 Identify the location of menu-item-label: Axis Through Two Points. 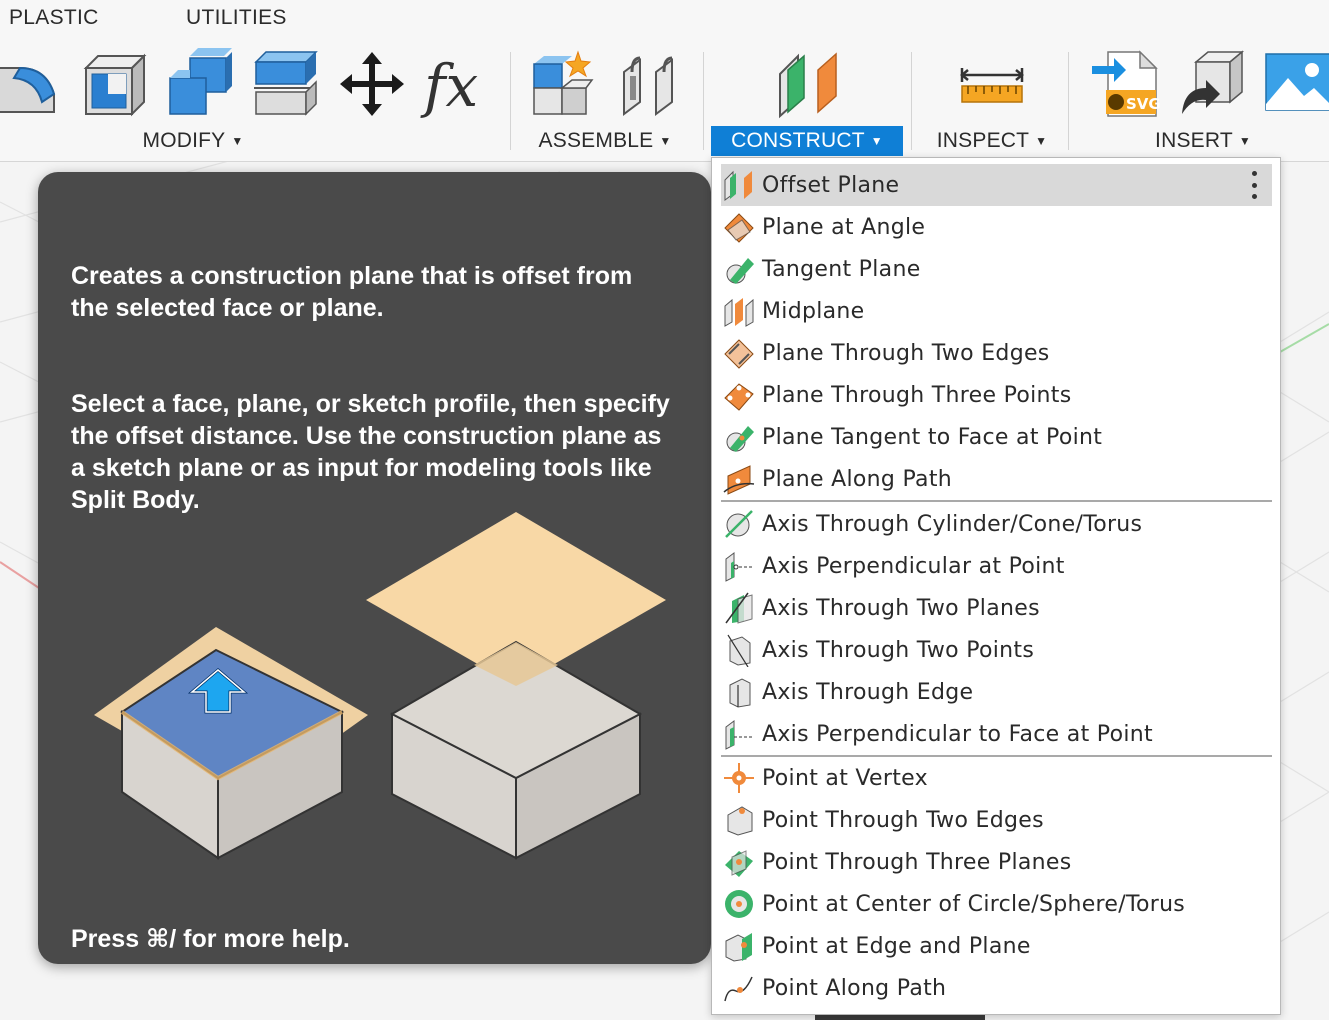
(898, 650).